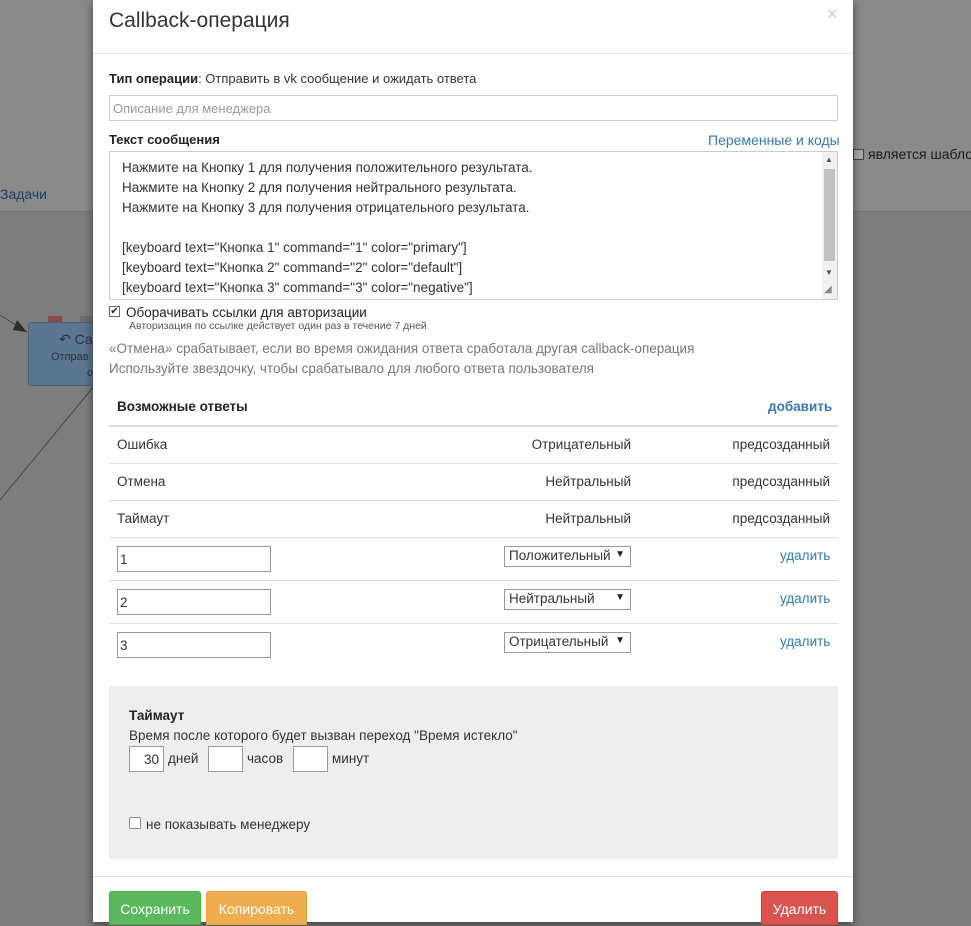  What do you see at coordinates (65, 339) in the screenshot?
I see `undo-arrow-icon: ↶` at bounding box center [65, 339].